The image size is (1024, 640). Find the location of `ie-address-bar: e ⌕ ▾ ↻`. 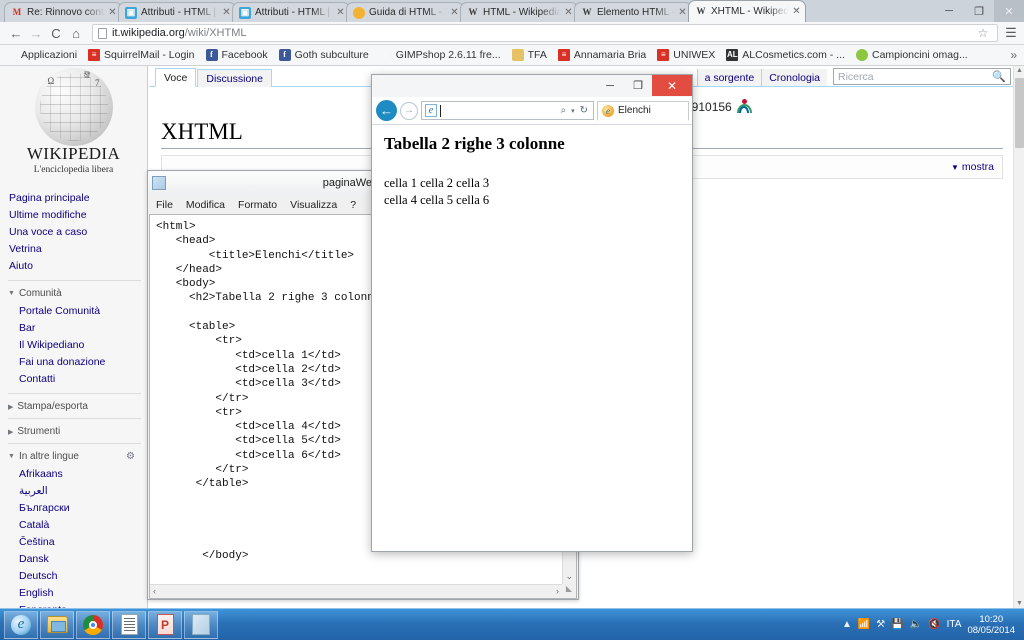

ie-address-bar: e ⌕ ▾ ↻ is located at coordinates (507, 110).